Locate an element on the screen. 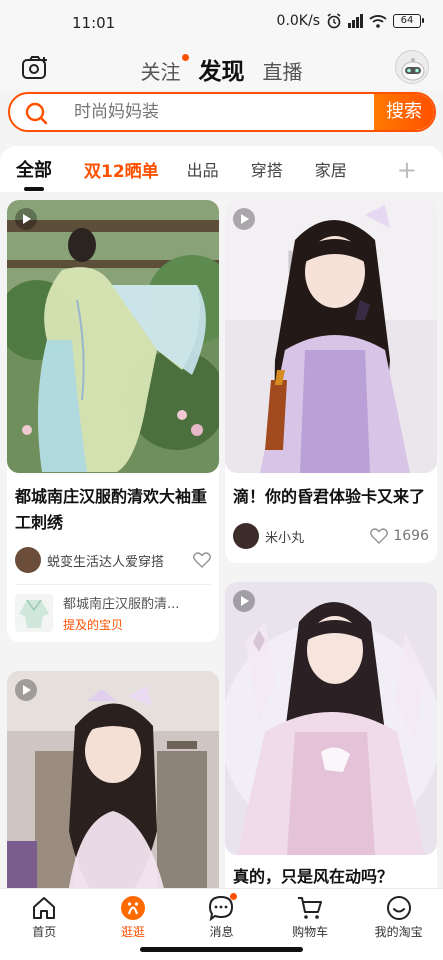  tab-home: 首页 is located at coordinates (44, 924).